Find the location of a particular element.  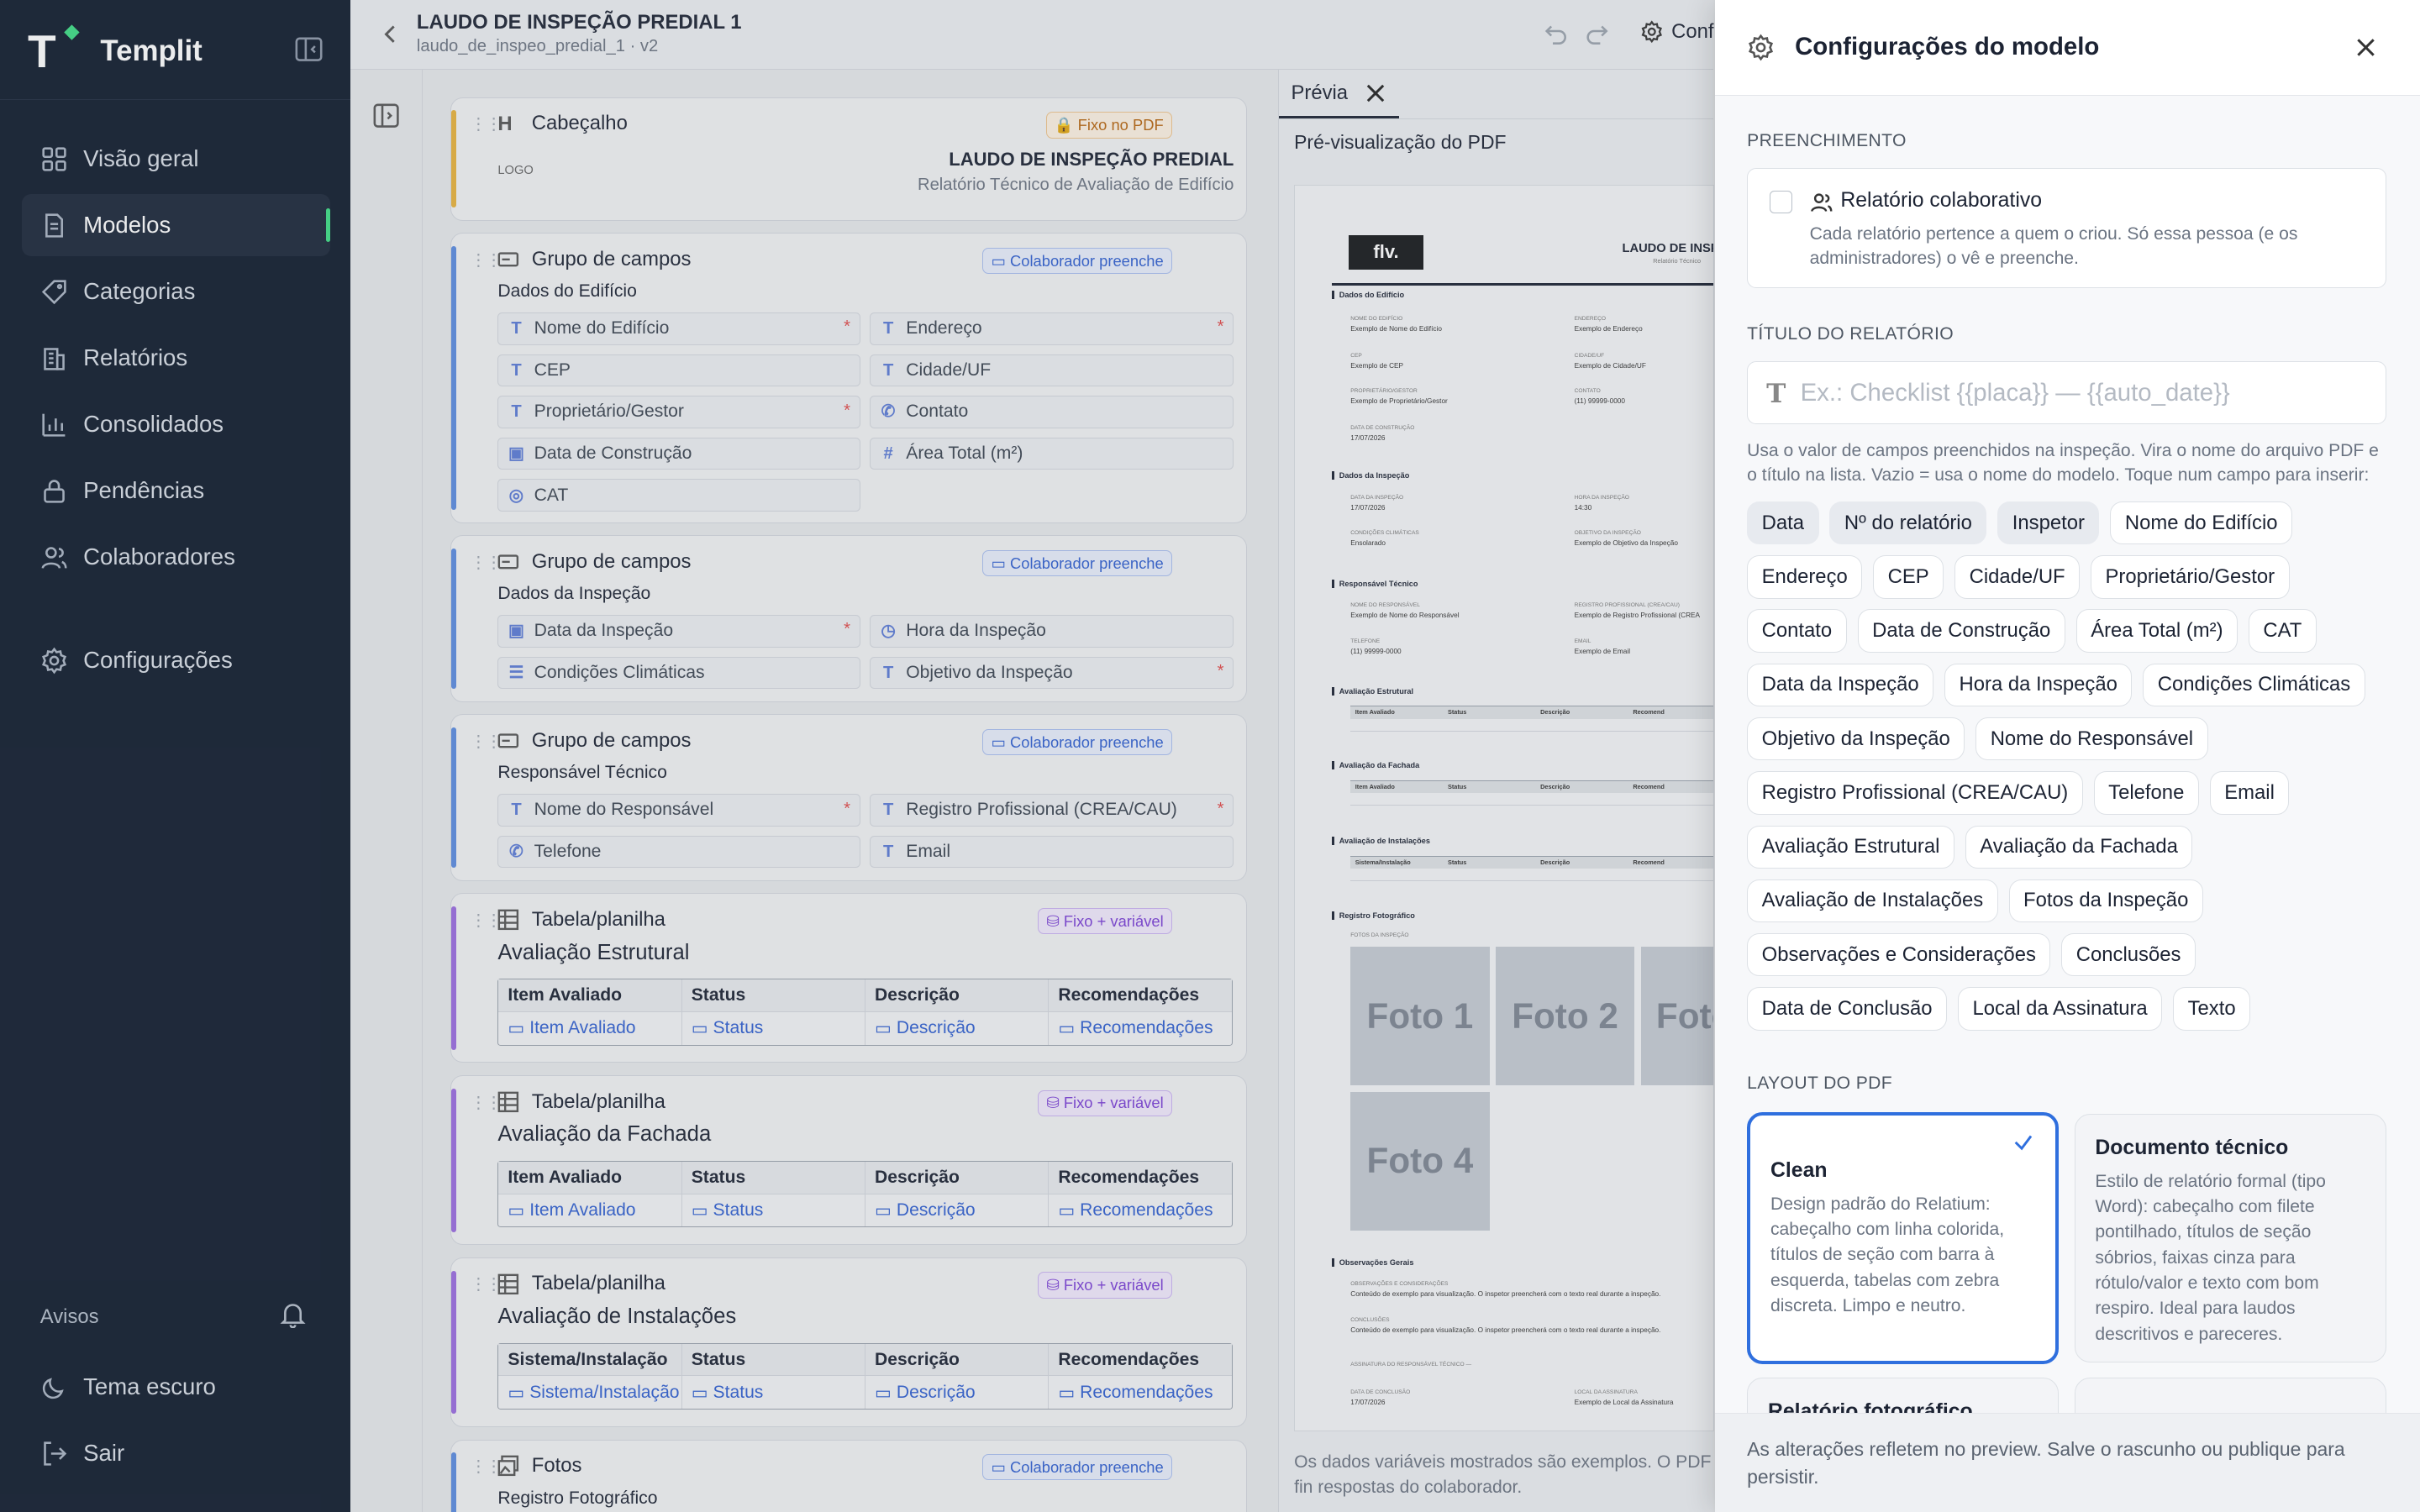

collaborative-title: Relatório colaborativo is located at coordinates (1941, 201).